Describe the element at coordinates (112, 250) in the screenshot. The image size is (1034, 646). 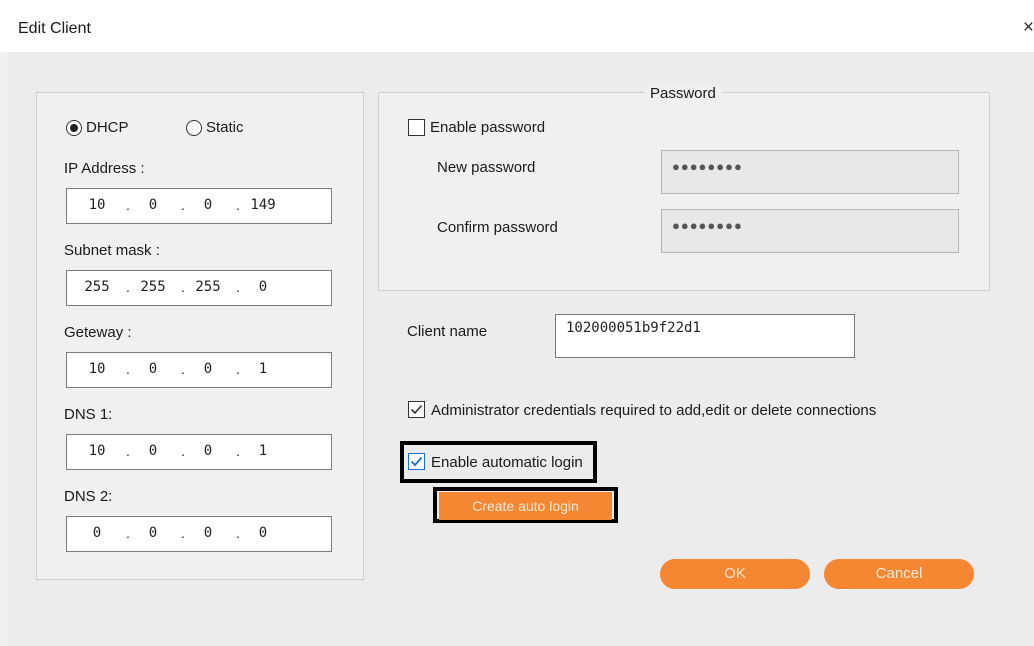
I see `subnet-mask-label: Subnet mask :` at that location.